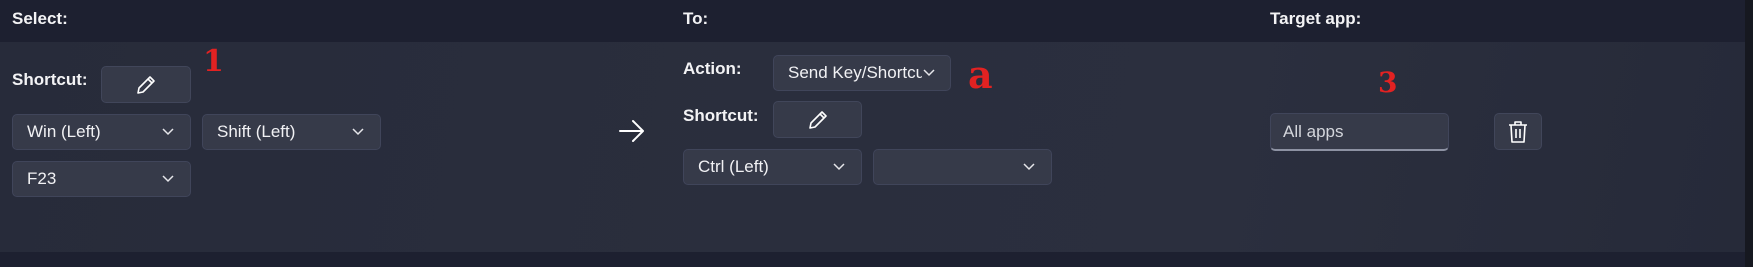 This screenshot has width=1753, height=267. What do you see at coordinates (213, 61) in the screenshot?
I see `annotation-1: 1` at bounding box center [213, 61].